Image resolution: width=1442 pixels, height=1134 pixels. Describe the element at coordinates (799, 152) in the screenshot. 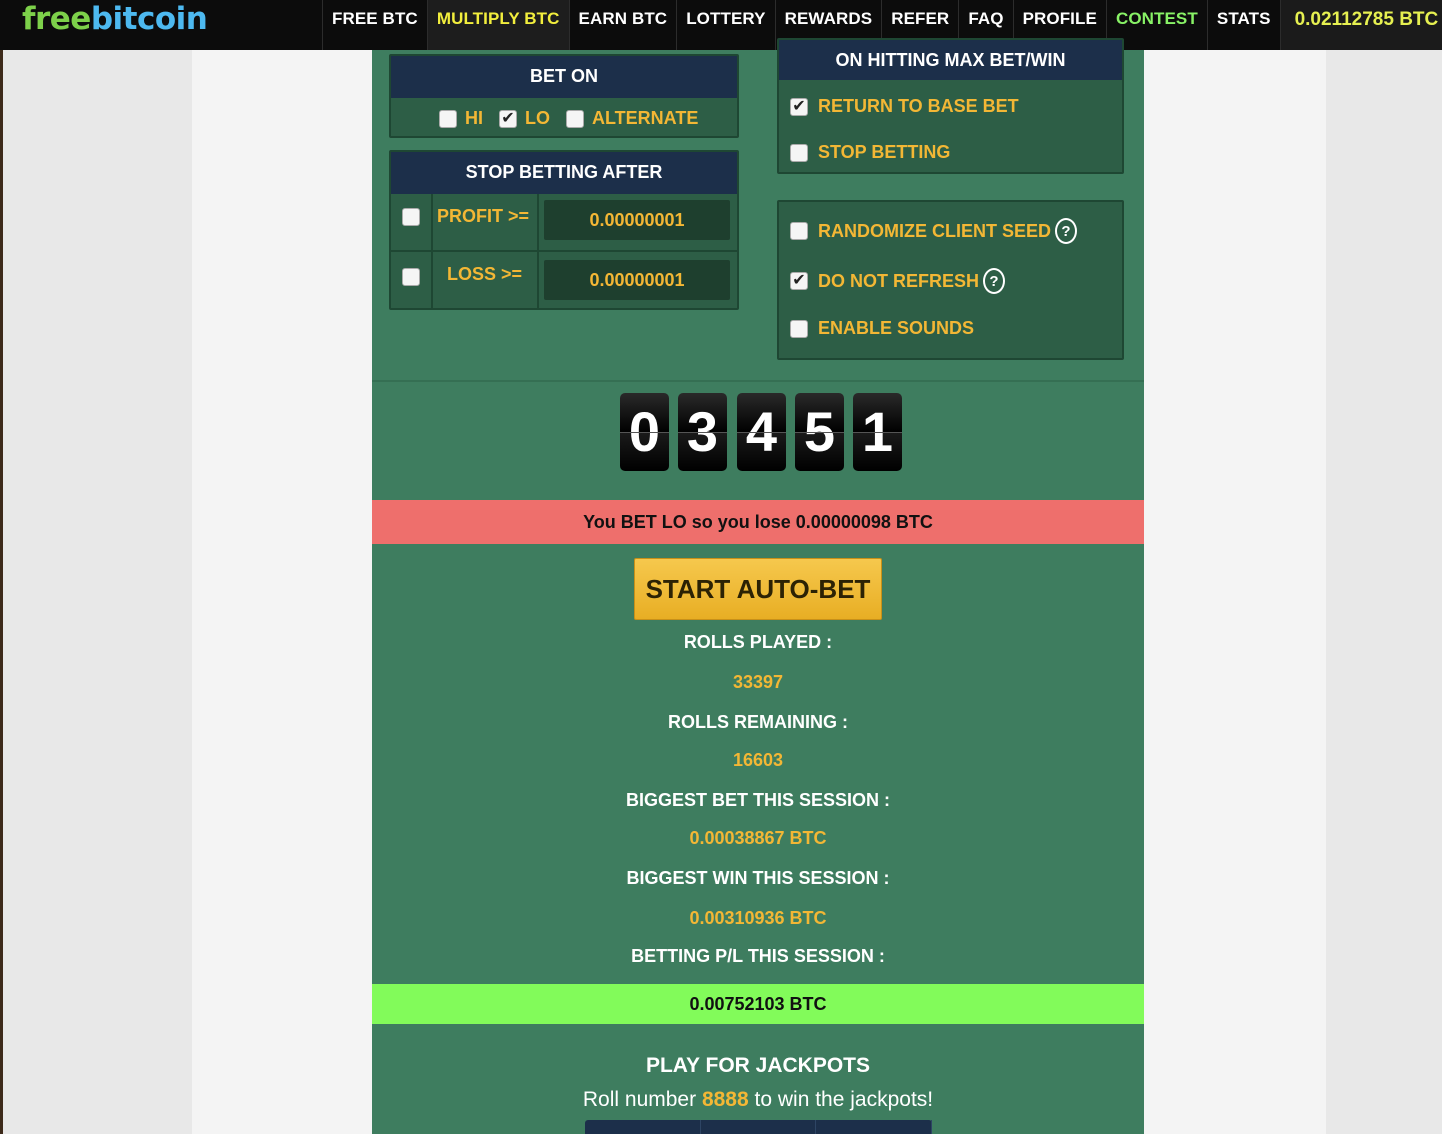

I see `stop-betting-checkbox` at that location.